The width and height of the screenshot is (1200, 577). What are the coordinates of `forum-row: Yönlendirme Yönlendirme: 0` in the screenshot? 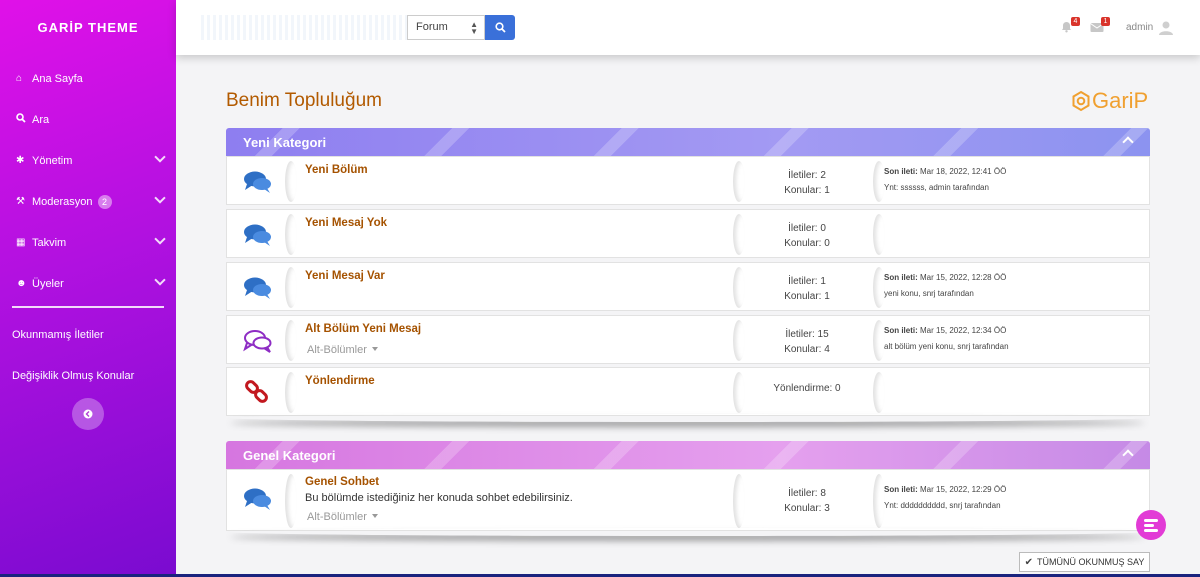 It's located at (688, 391).